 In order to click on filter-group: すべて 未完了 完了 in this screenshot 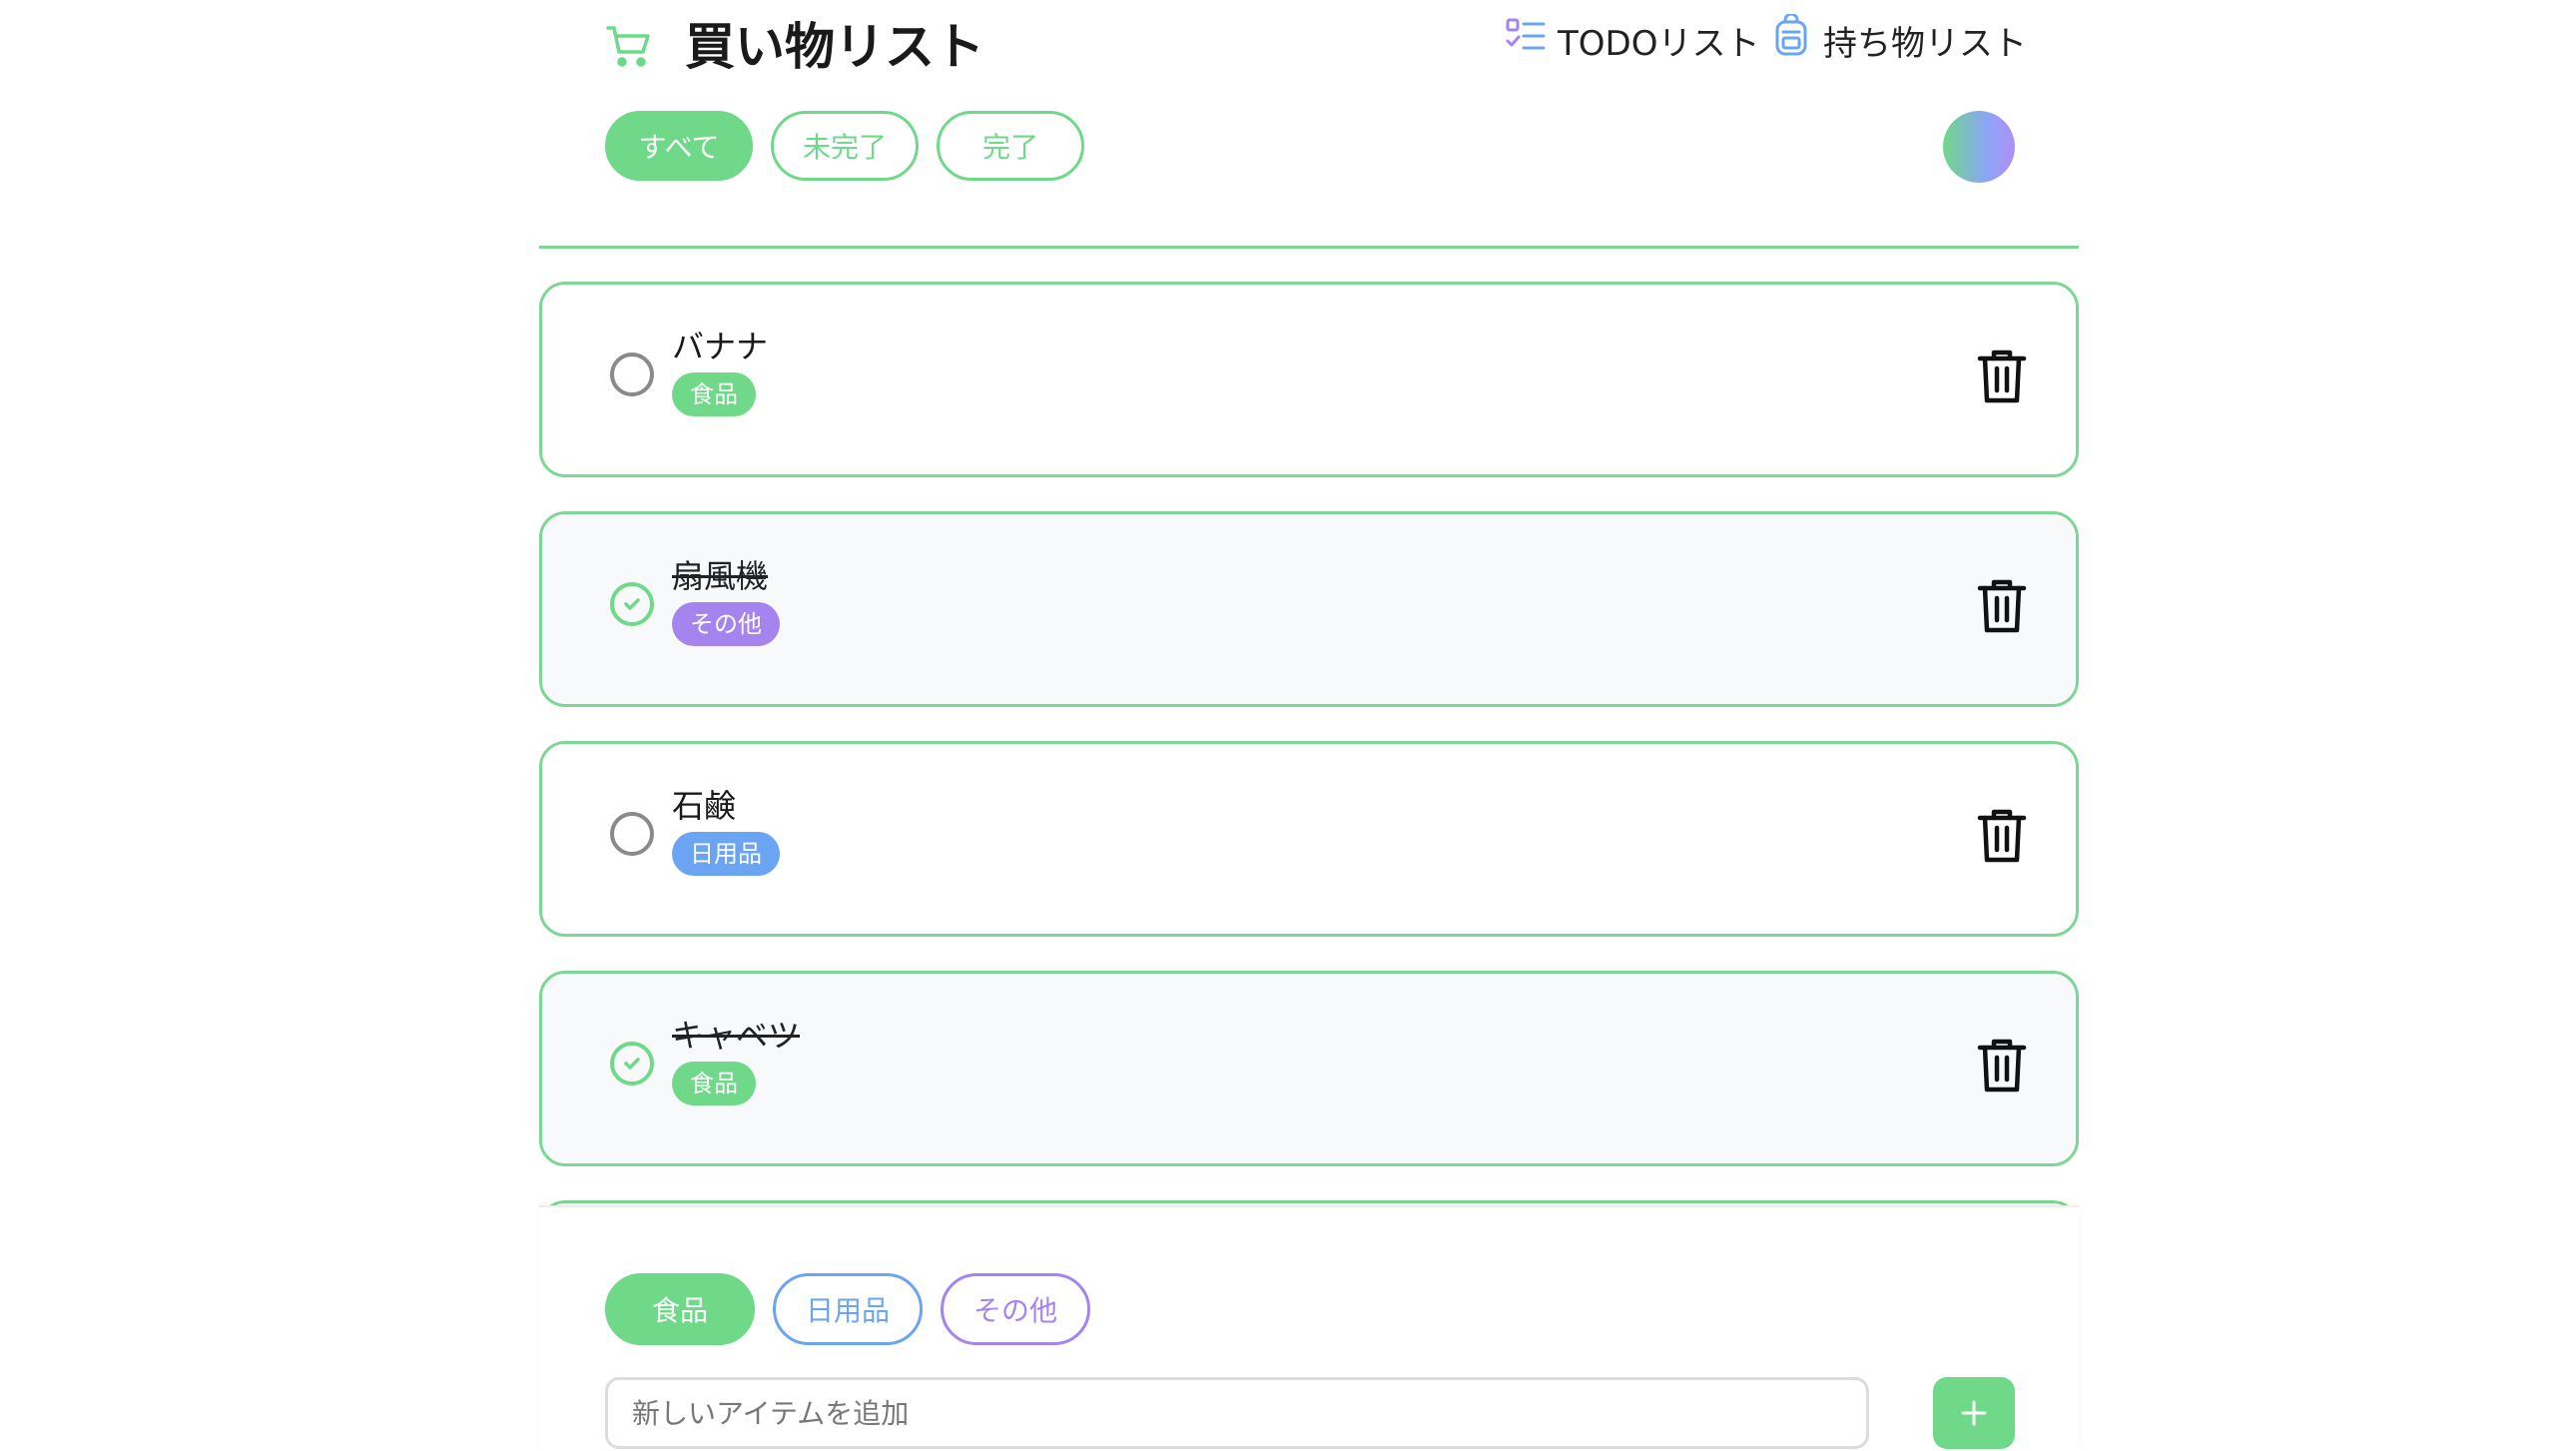, I will do `click(845, 146)`.